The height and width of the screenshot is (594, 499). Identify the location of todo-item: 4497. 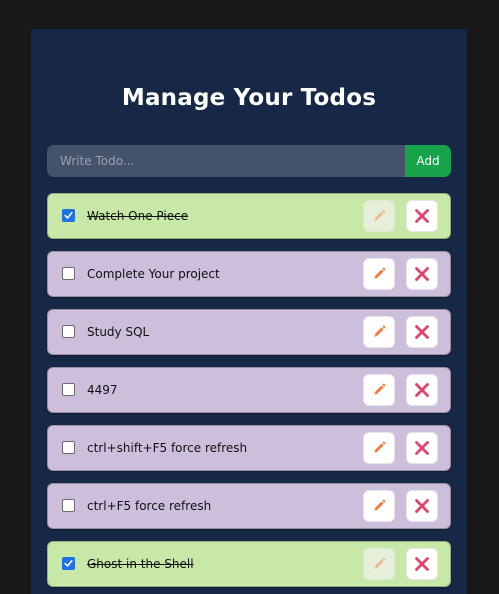
(249, 390).